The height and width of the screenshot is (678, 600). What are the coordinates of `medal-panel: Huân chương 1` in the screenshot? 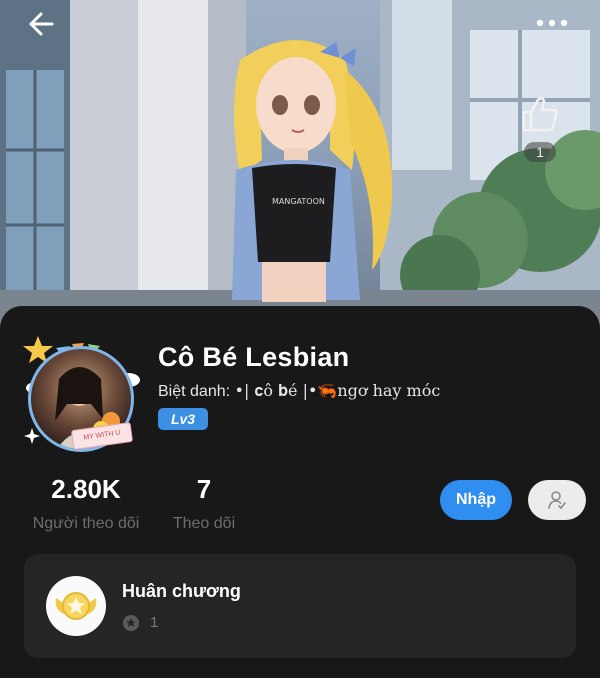 It's located at (300, 606).